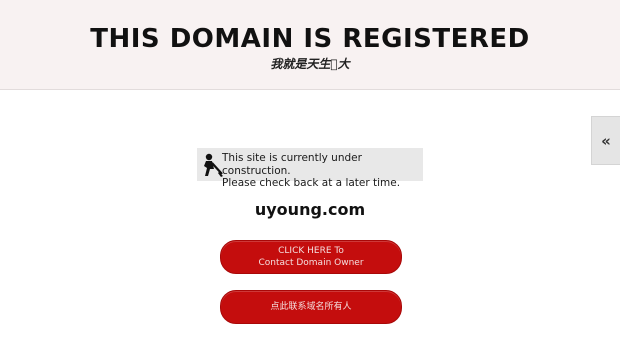  What do you see at coordinates (311, 251) in the screenshot?
I see `contact-button-line-1: CLICK HERE To` at bounding box center [311, 251].